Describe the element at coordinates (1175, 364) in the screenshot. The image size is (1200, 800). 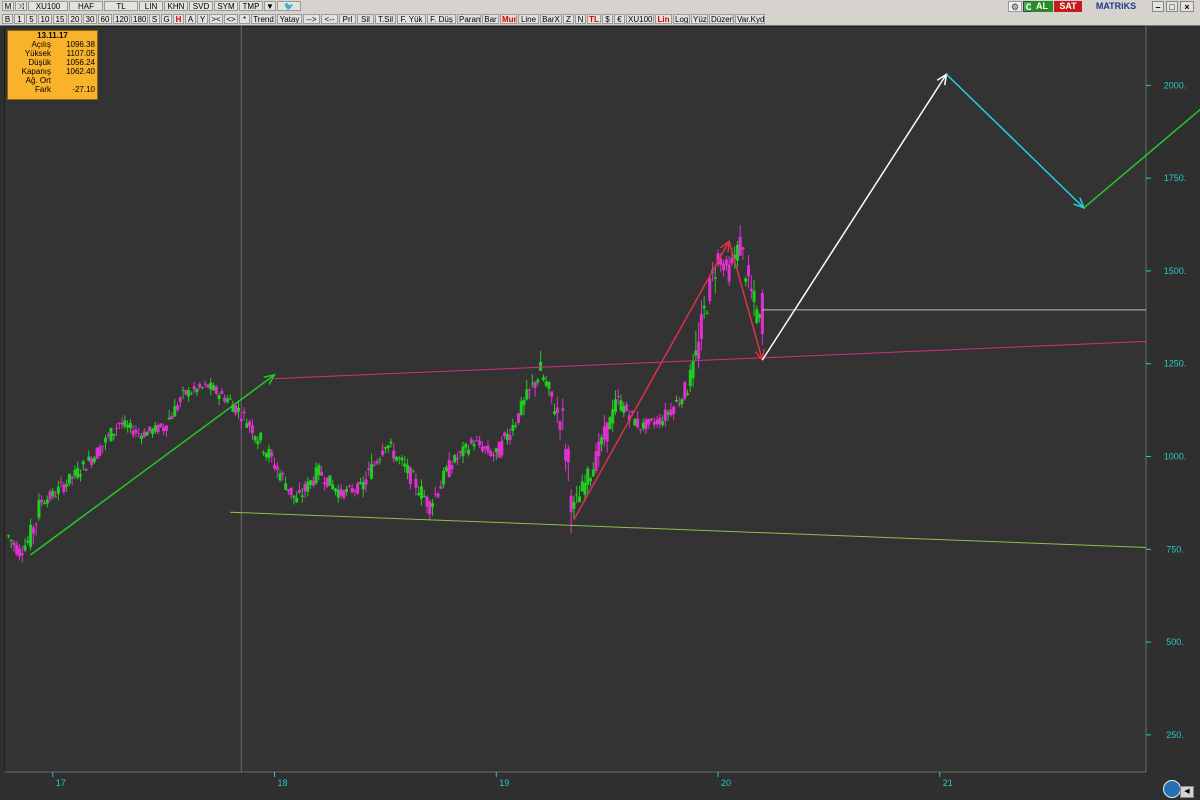
I see `y-tick-label: 1250.` at that location.